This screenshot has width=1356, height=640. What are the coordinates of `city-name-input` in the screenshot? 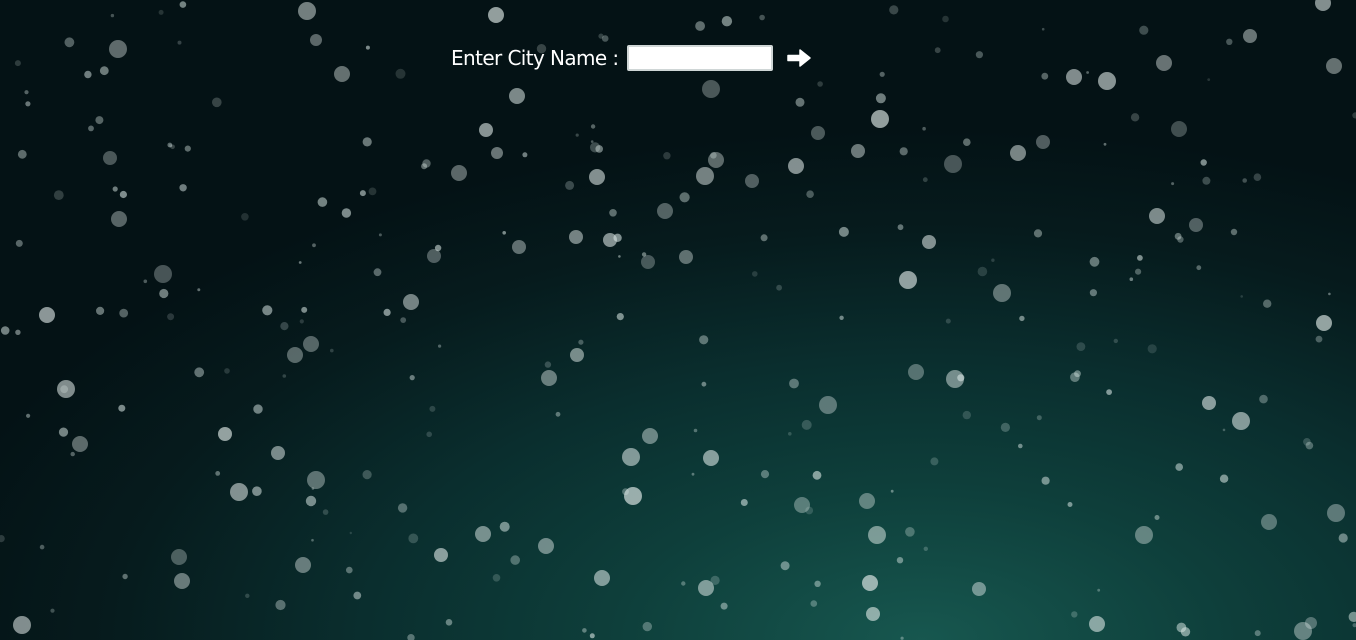 It's located at (699, 58).